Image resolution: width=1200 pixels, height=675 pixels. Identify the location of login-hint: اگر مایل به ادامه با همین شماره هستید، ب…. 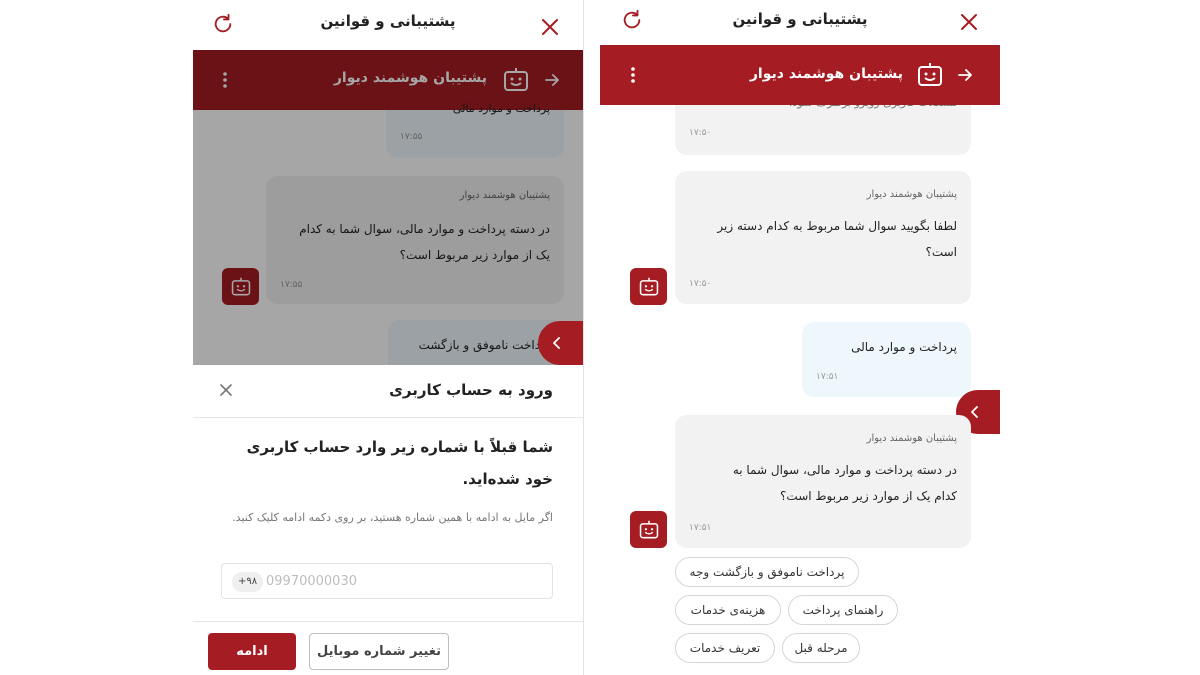
(392, 517).